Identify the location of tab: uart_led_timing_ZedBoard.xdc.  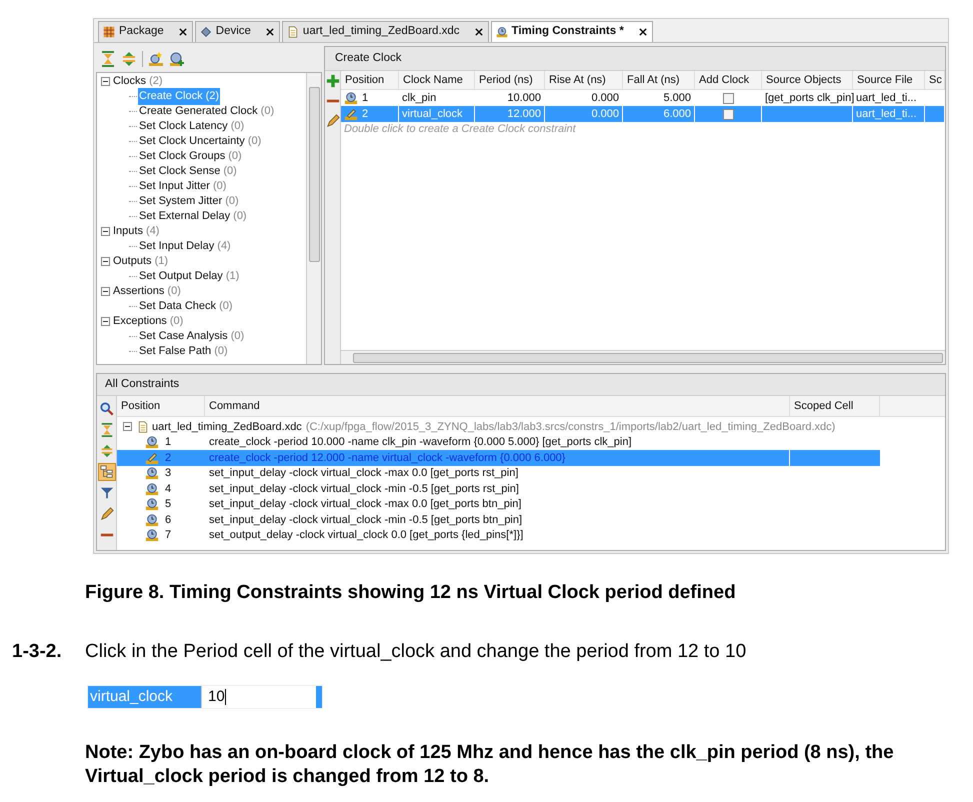
(385, 31).